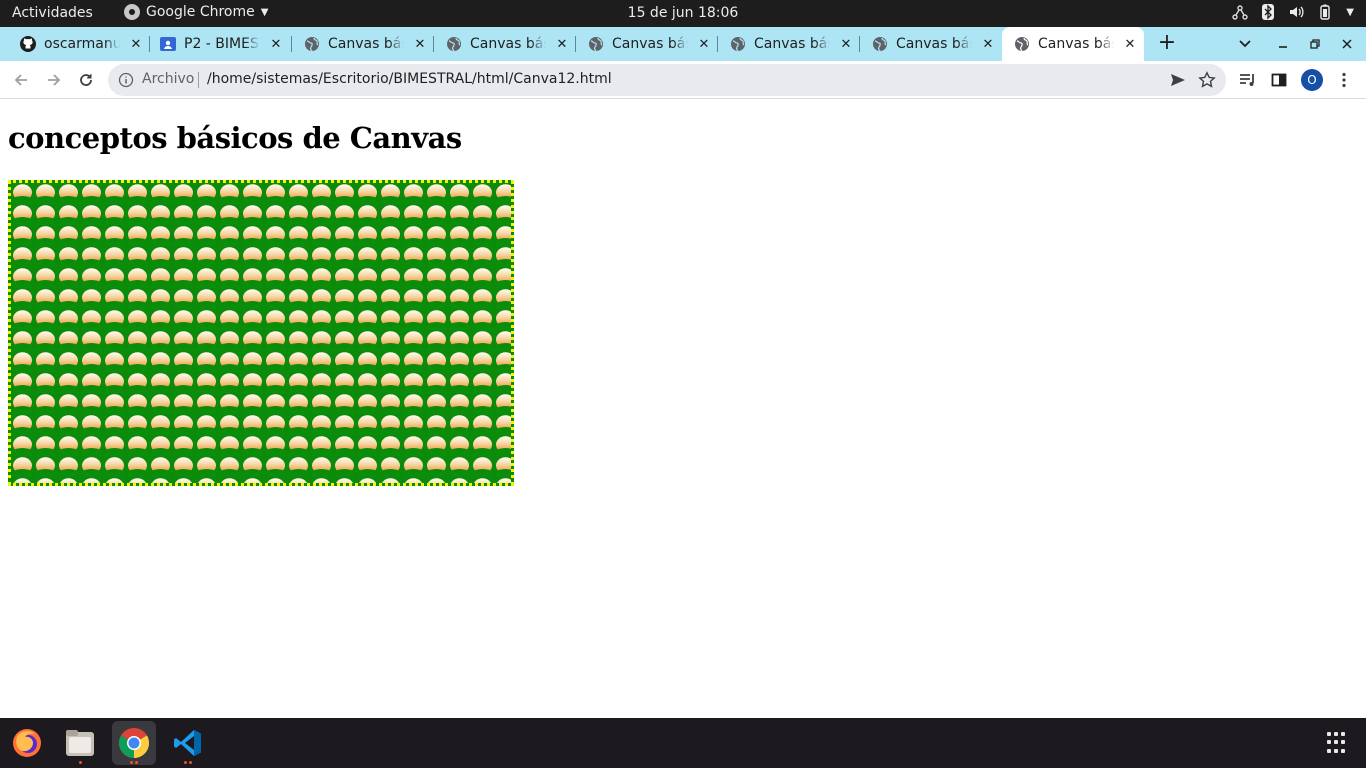 The width and height of the screenshot is (1366, 768). I want to click on reload-button, so click(86, 80).